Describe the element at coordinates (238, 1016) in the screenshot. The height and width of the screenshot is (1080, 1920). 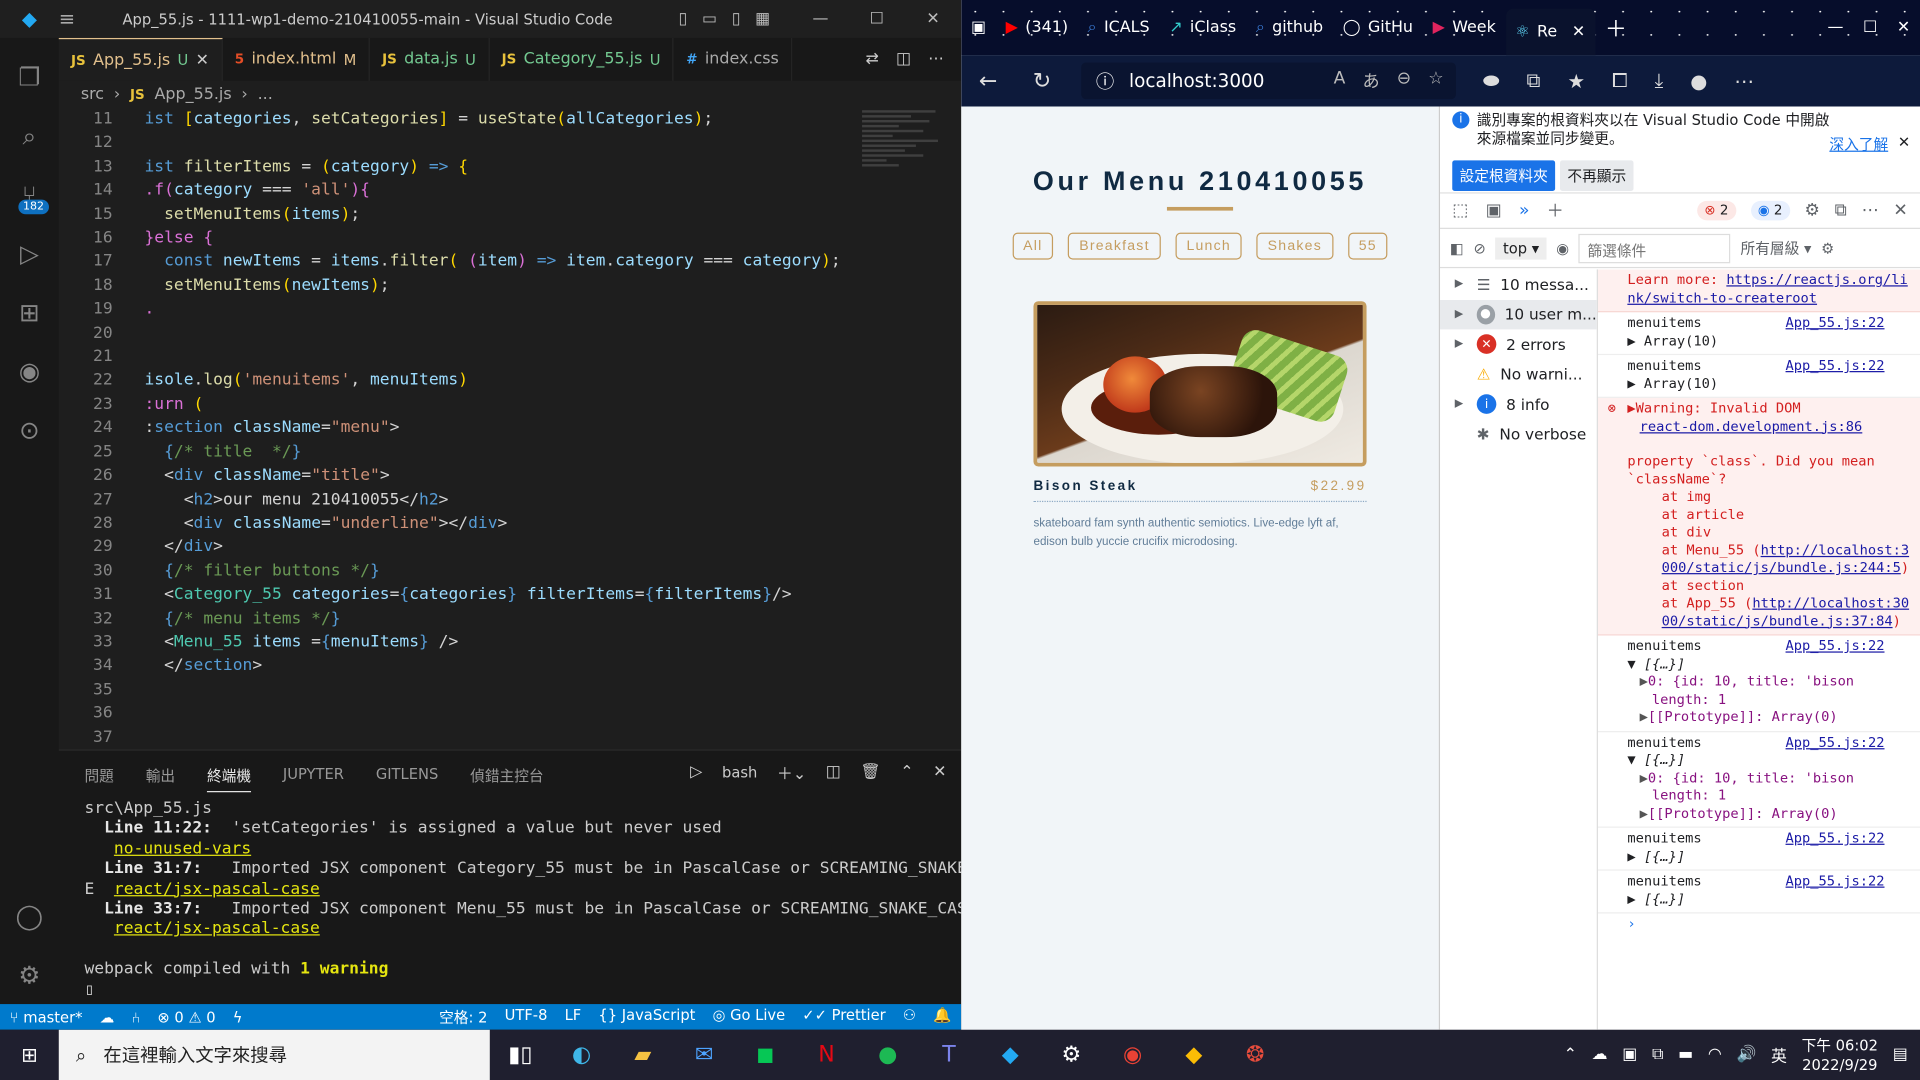
I see `lightning-icon: ϟ` at that location.